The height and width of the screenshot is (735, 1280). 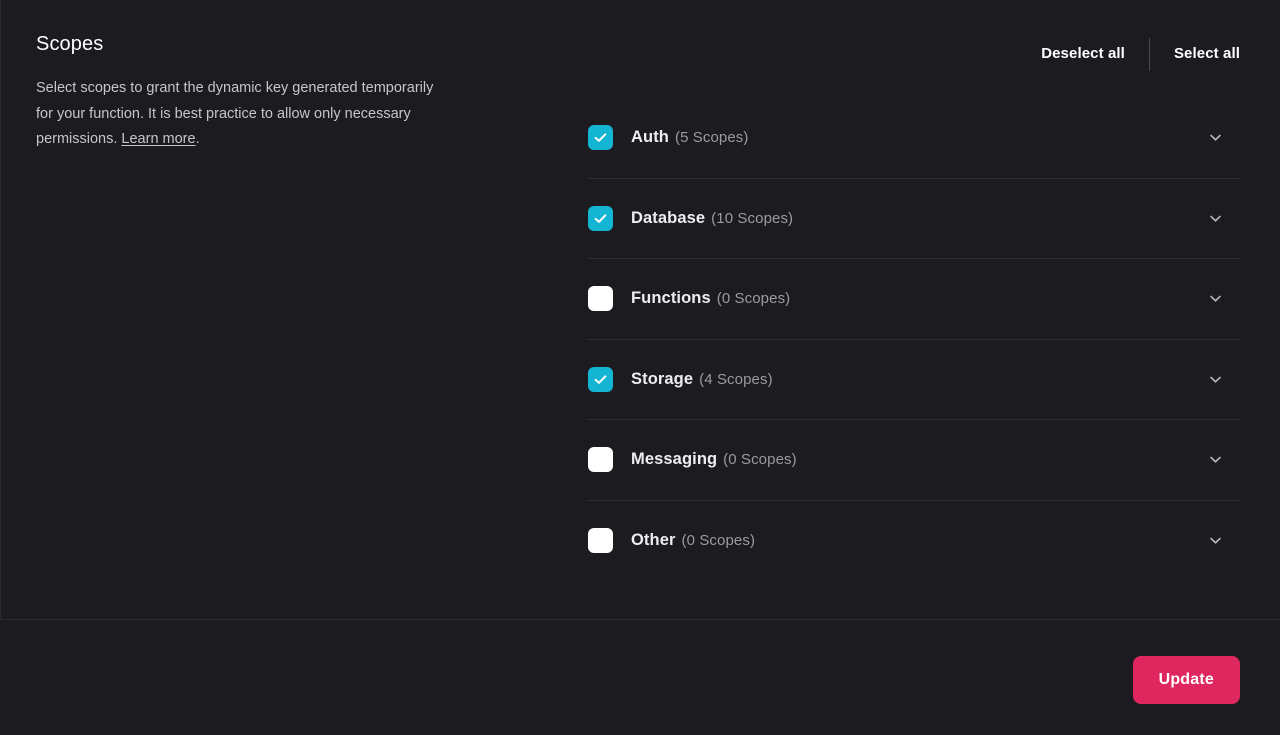 I want to click on scope-count: (4 Scopes), so click(x=736, y=379).